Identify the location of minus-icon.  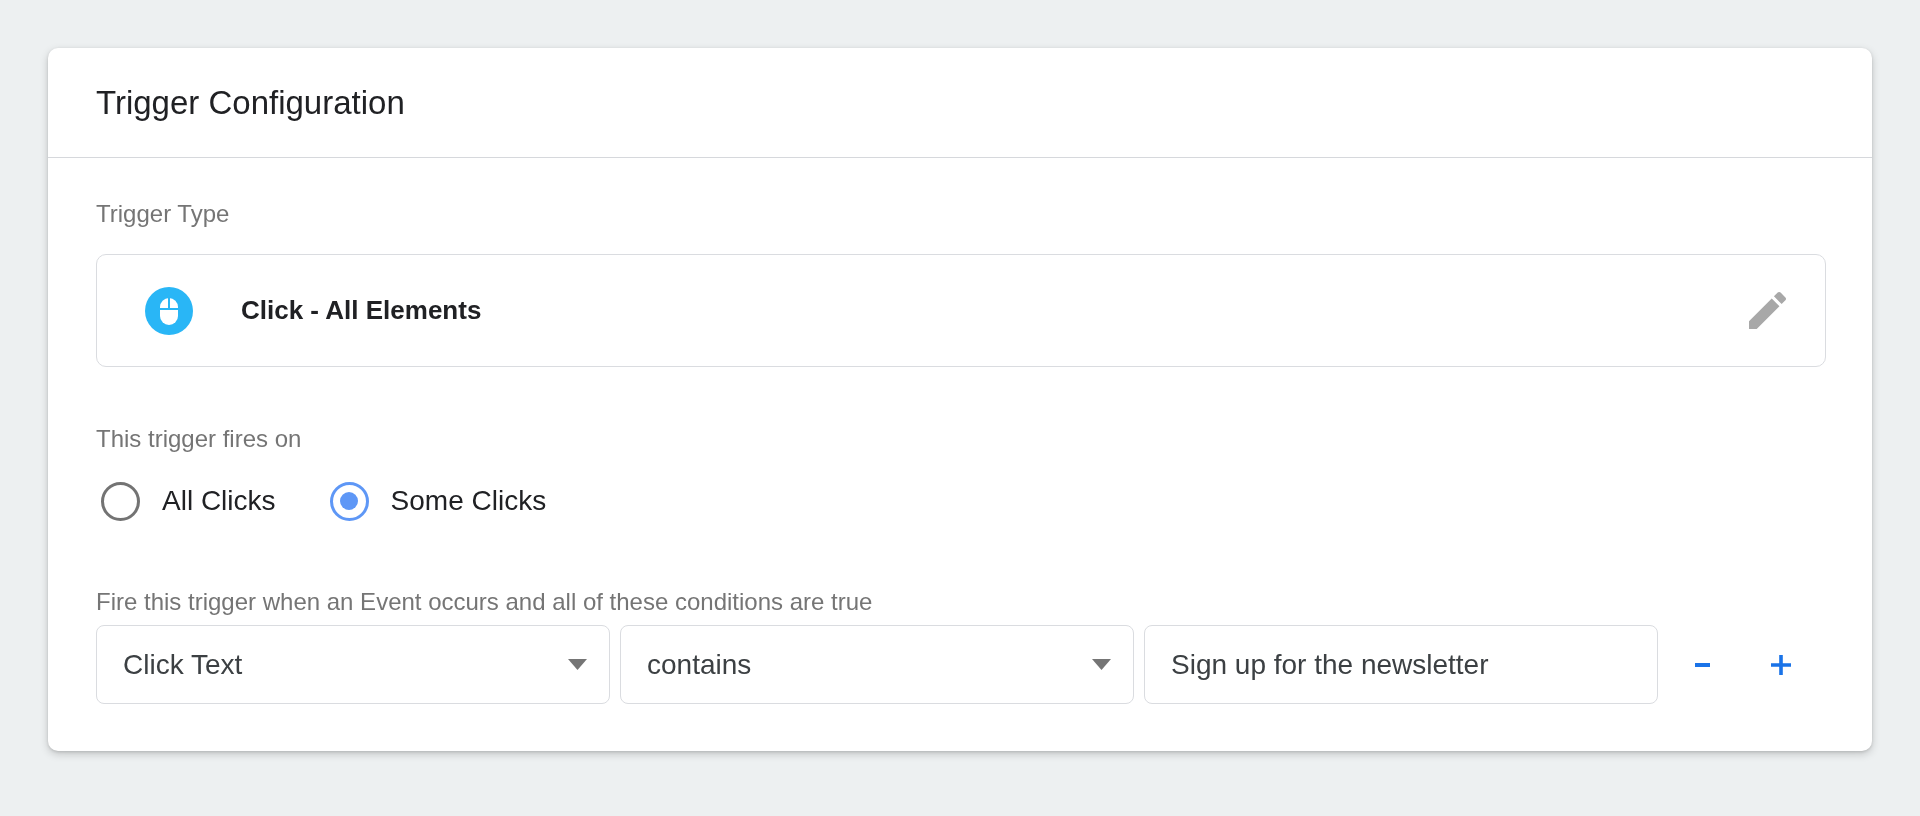
(1702, 664).